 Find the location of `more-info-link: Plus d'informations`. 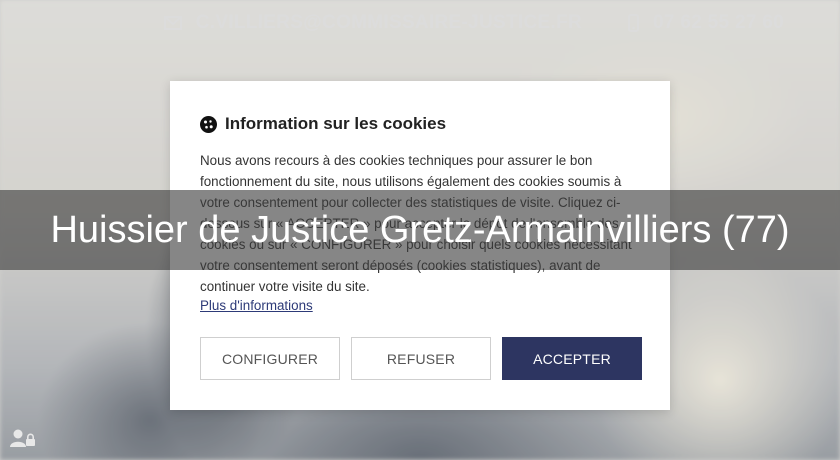

more-info-link: Plus d'informations is located at coordinates (256, 305).